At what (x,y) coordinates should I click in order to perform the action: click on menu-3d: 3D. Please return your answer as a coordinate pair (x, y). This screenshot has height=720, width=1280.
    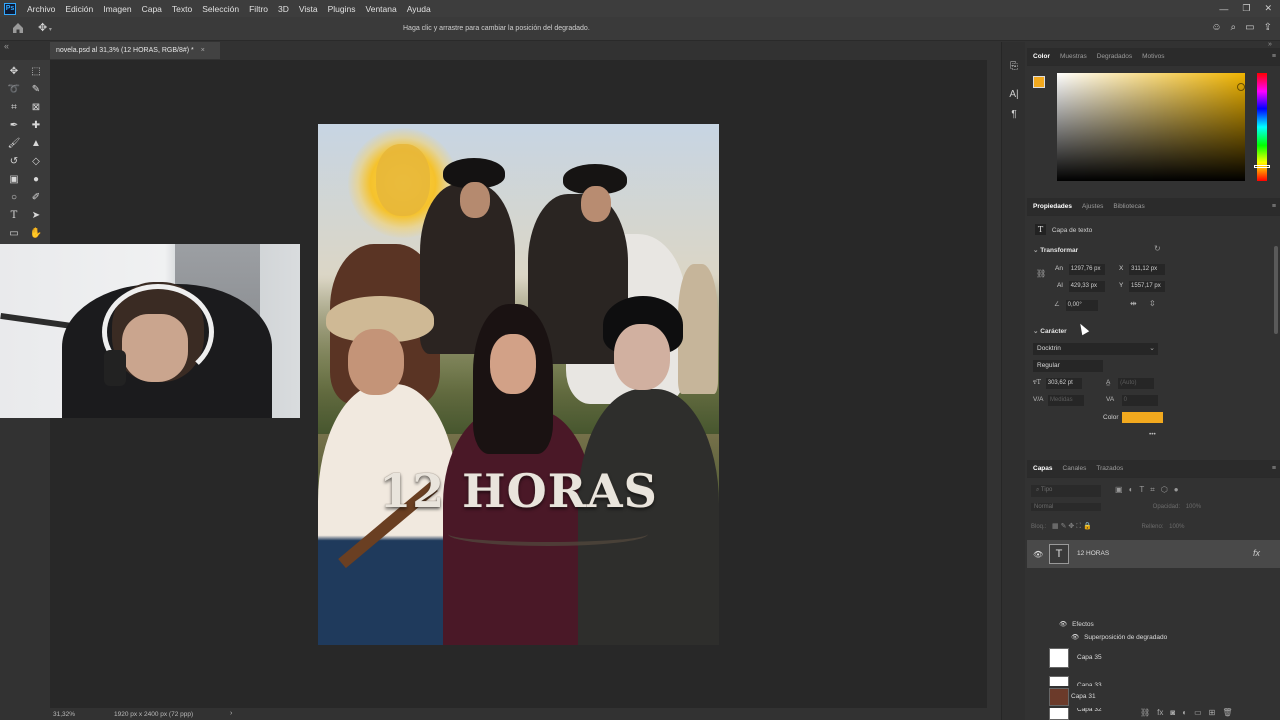
    Looking at the image, I should click on (283, 9).